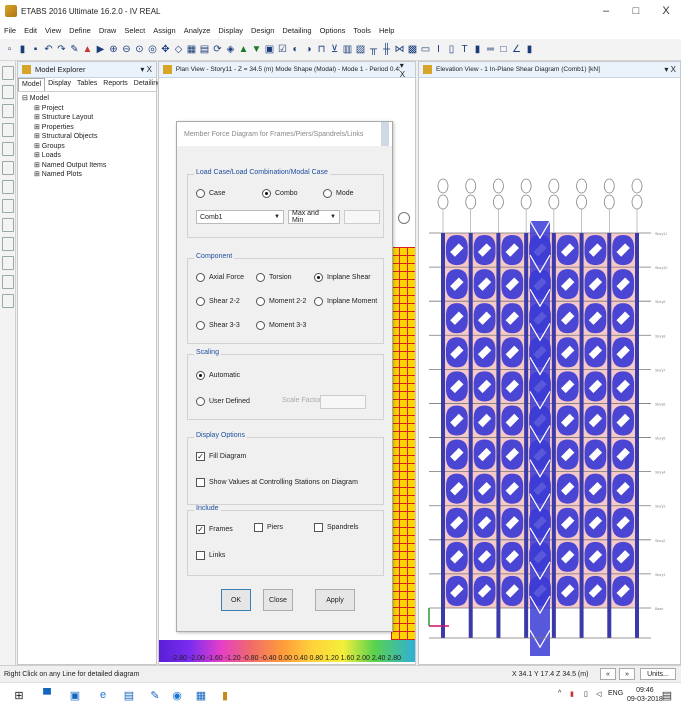 This screenshot has height=707, width=681. Describe the element at coordinates (129, 695) in the screenshot. I see `notepad-icon: ▤` at that location.